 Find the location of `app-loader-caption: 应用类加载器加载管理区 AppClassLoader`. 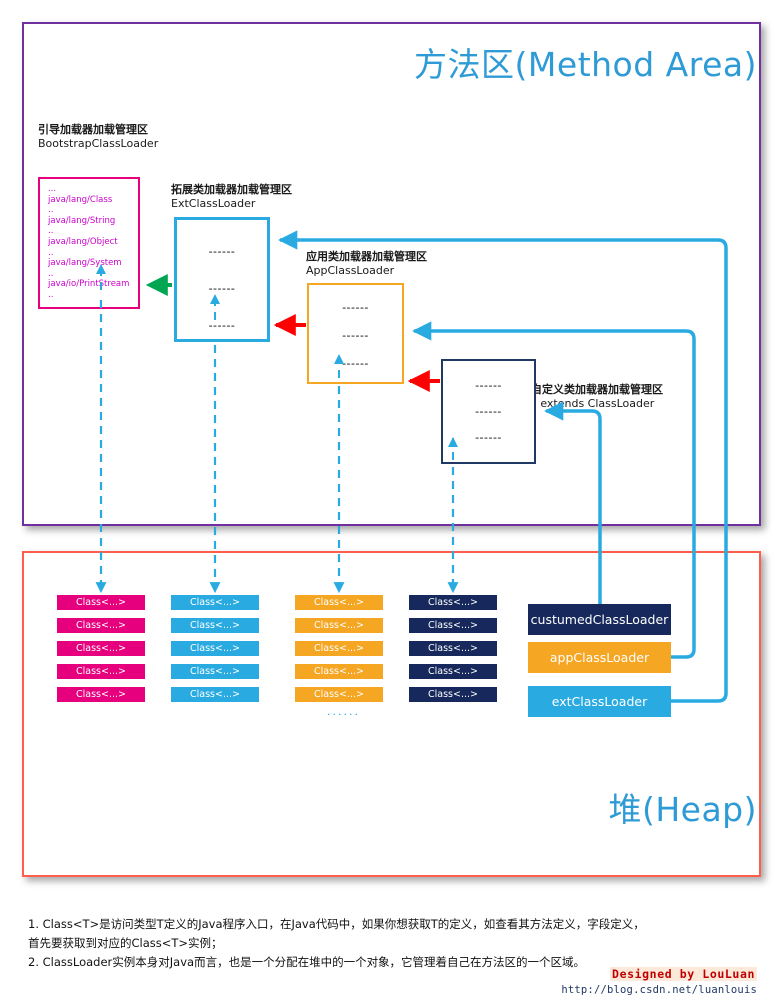

app-loader-caption: 应用类加载器加载管理区 AppClassLoader is located at coordinates (366, 264).